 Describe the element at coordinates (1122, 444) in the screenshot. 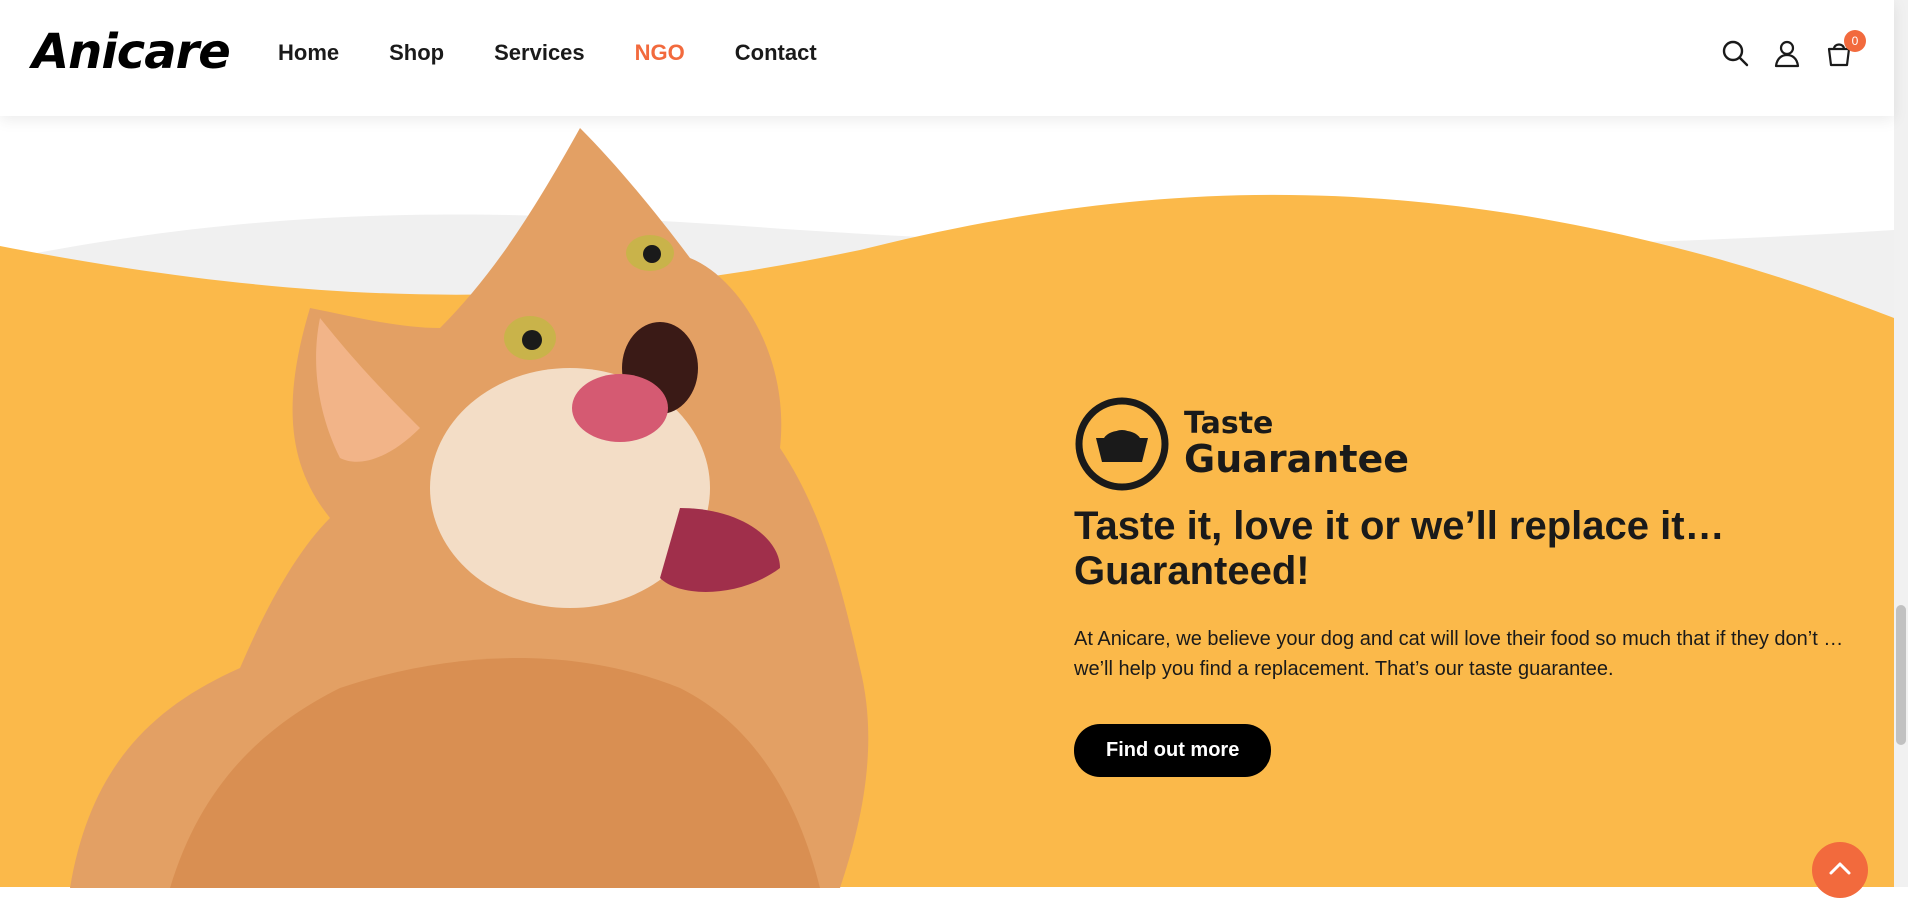

I see `food-bowl-icon` at that location.